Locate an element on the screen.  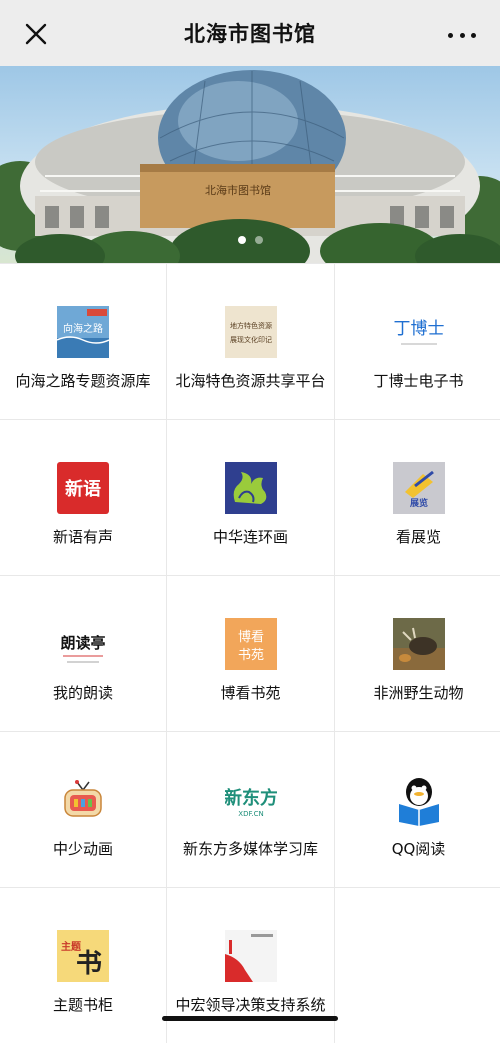
sea-road-icon: 向海之路 is located at coordinates (83, 332).